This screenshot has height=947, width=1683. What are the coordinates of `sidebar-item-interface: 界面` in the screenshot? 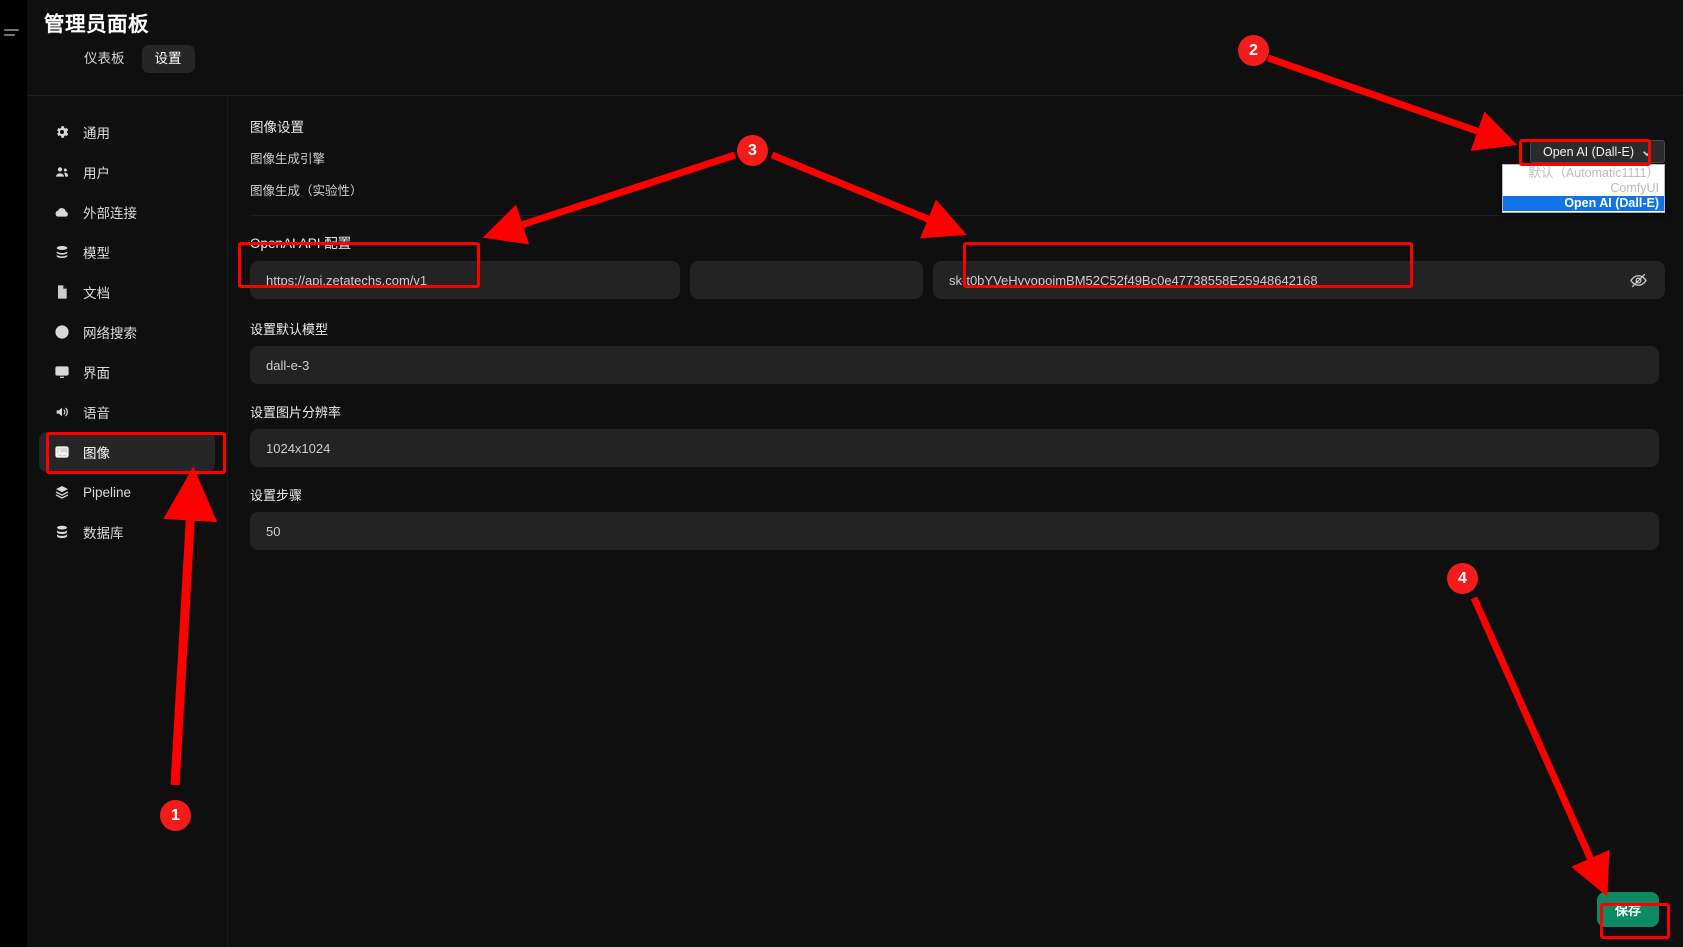 It's located at (127, 372).